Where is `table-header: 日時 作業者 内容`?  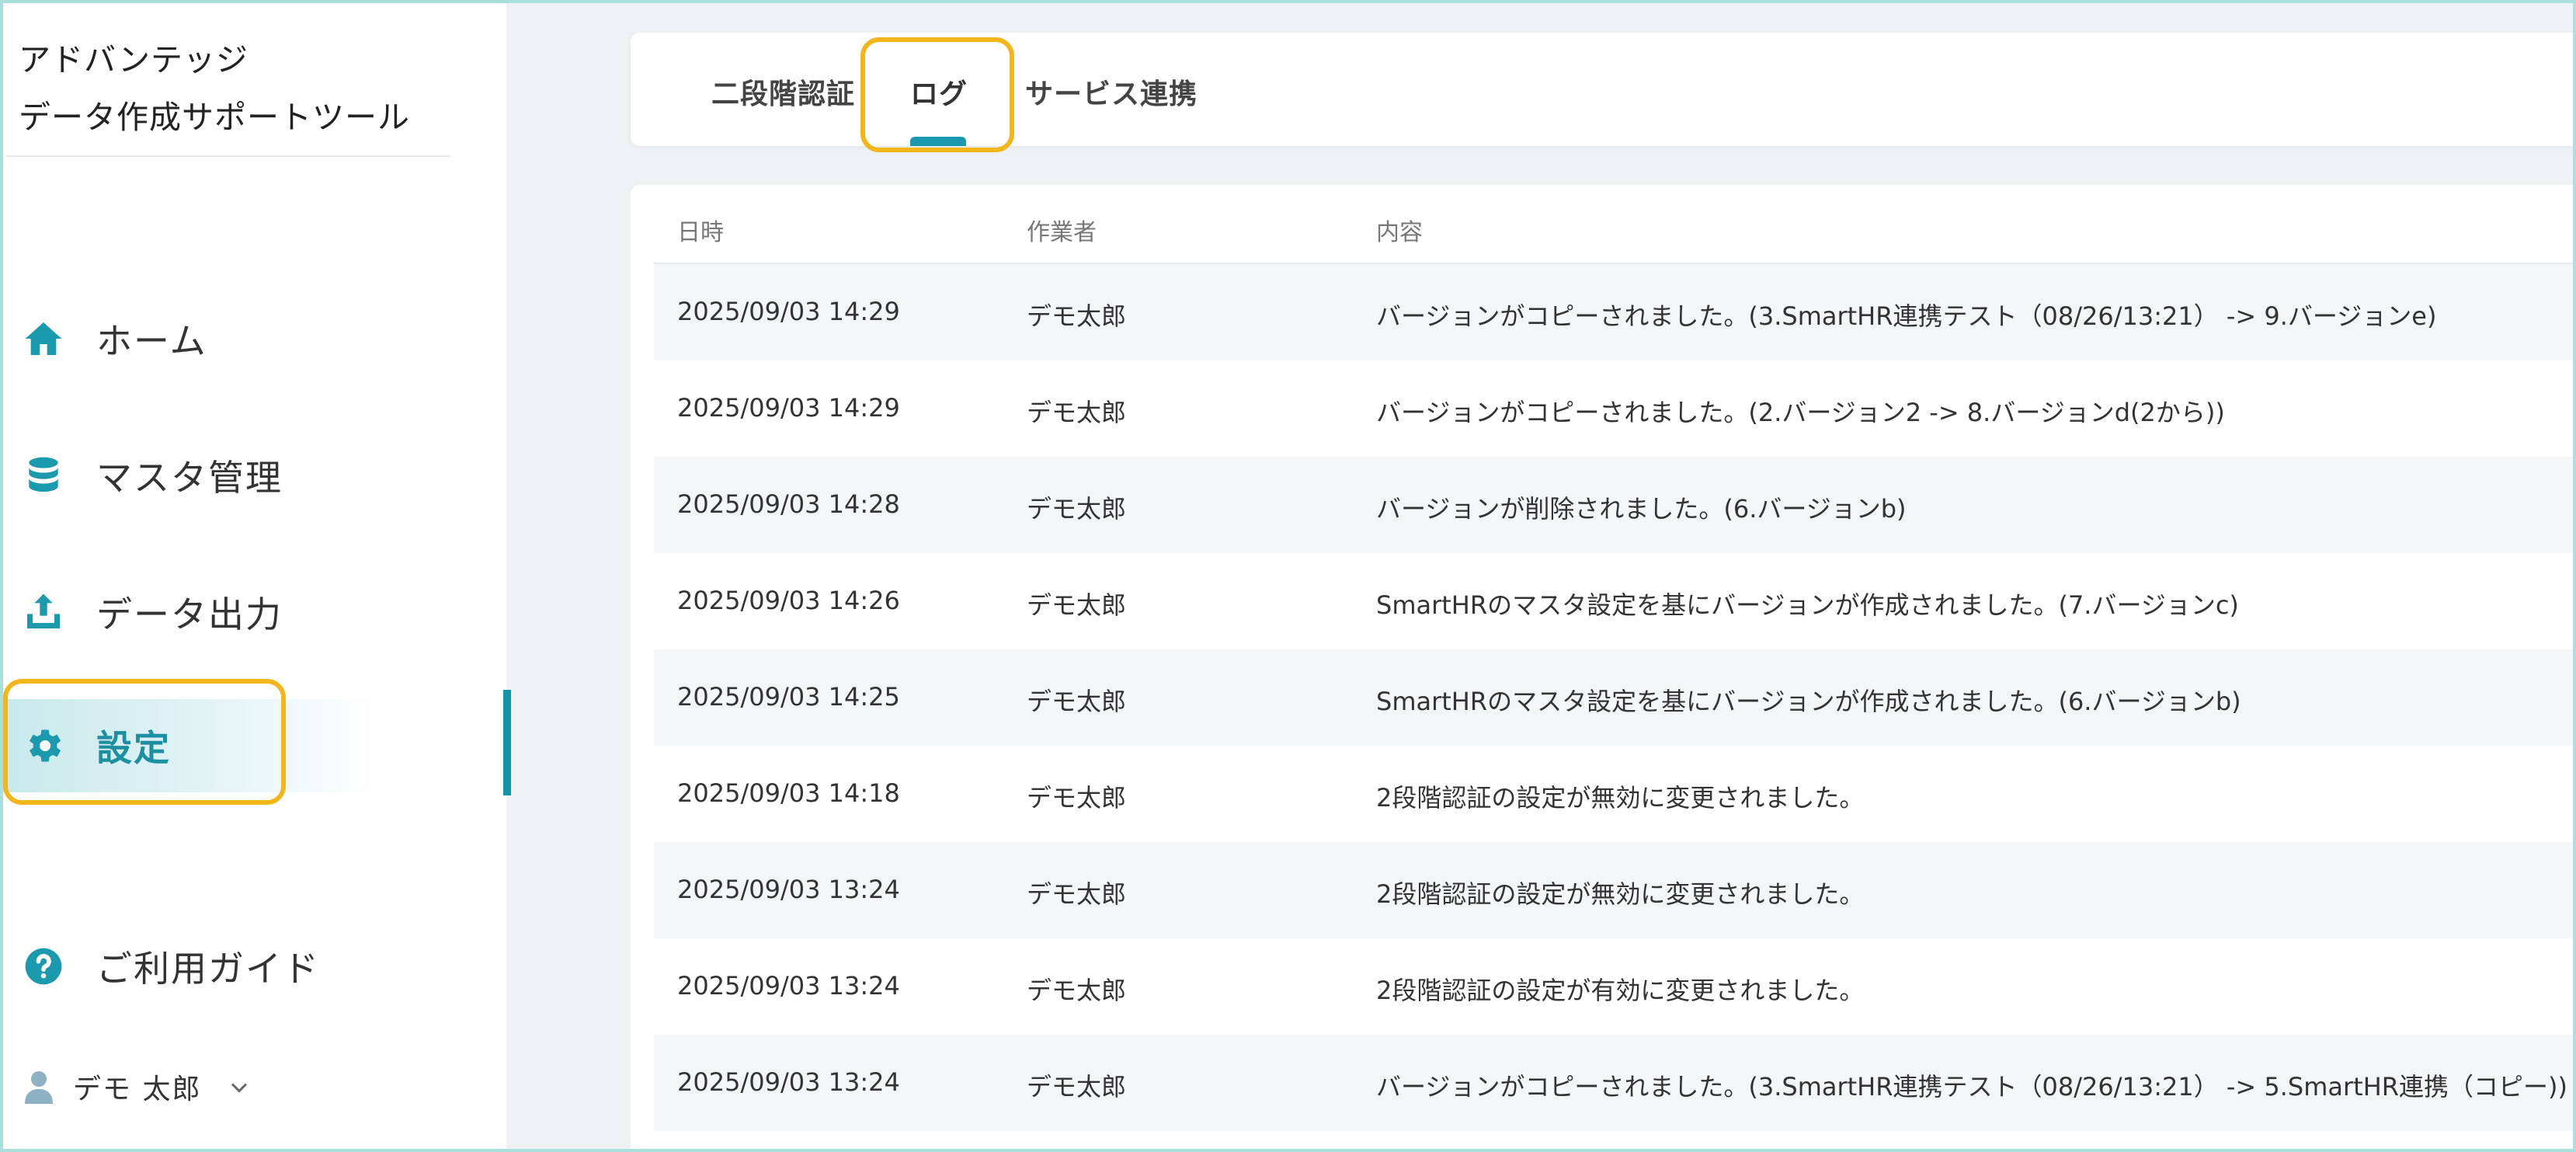
table-header: 日時 作業者 内容 is located at coordinates (1615, 224).